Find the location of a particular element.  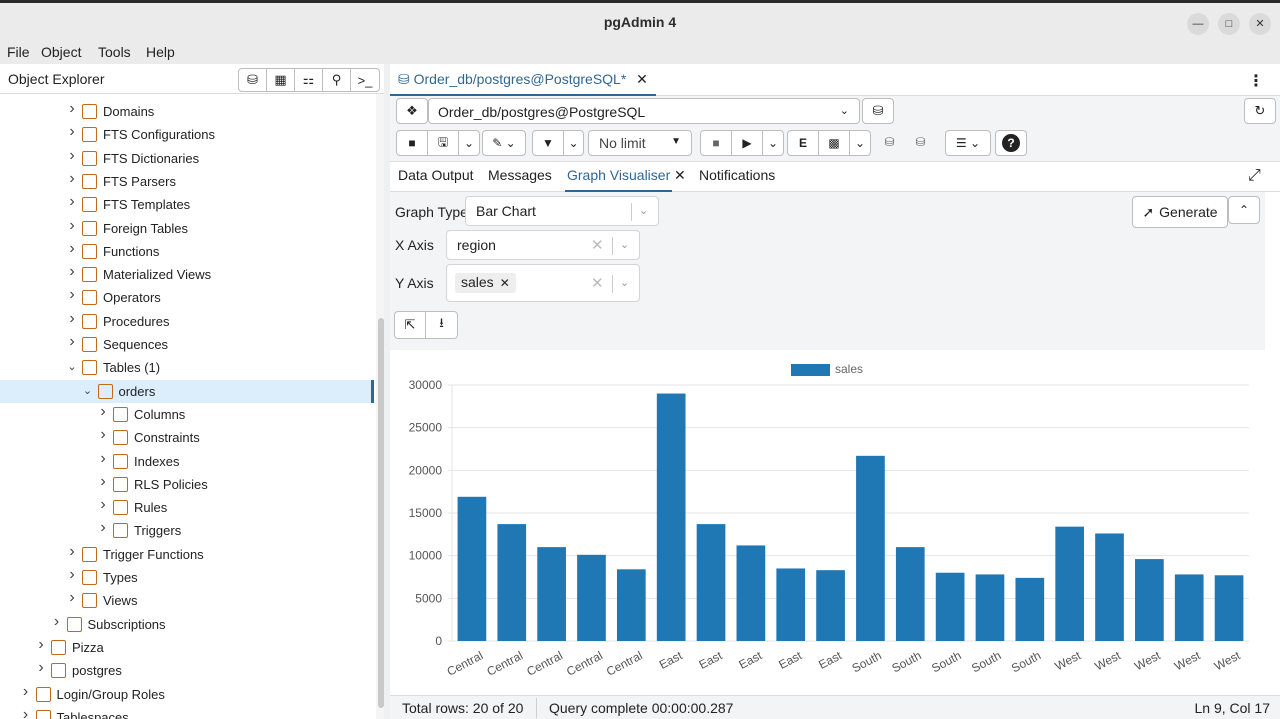

minimize-icon: — is located at coordinates (1198, 24).